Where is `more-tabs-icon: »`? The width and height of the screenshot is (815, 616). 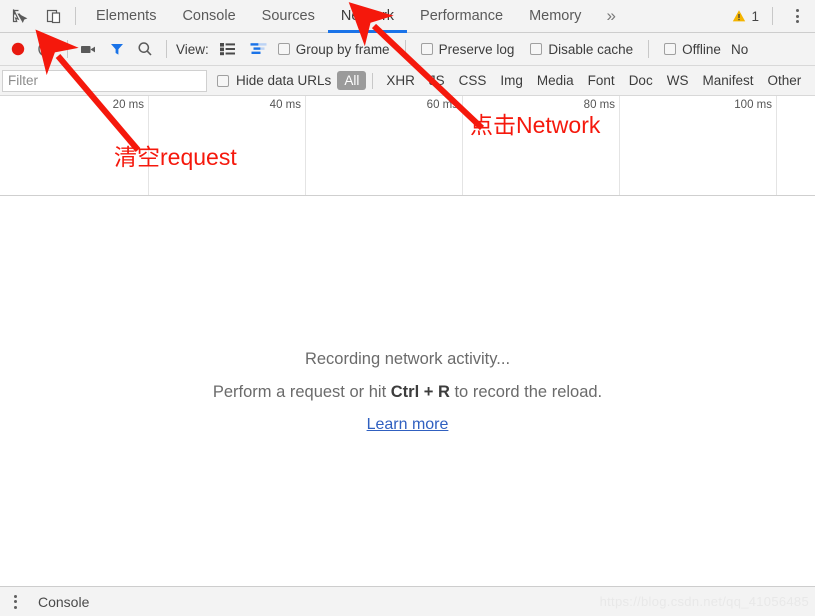
more-tabs-icon: » is located at coordinates (609, 16).